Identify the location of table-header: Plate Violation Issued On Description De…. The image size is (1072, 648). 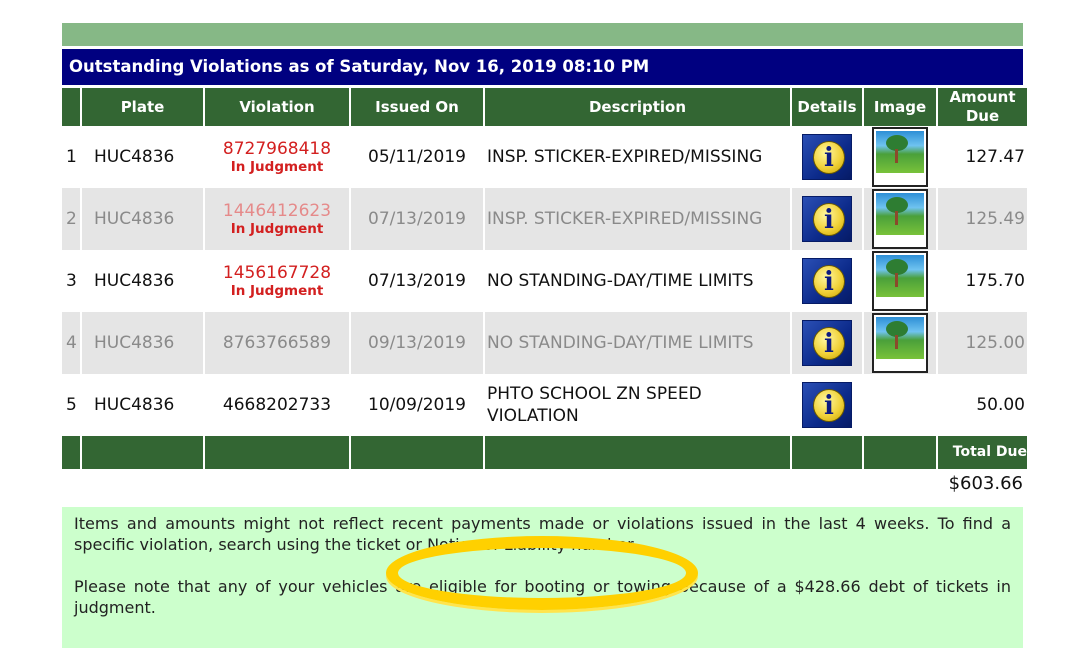
(544, 105).